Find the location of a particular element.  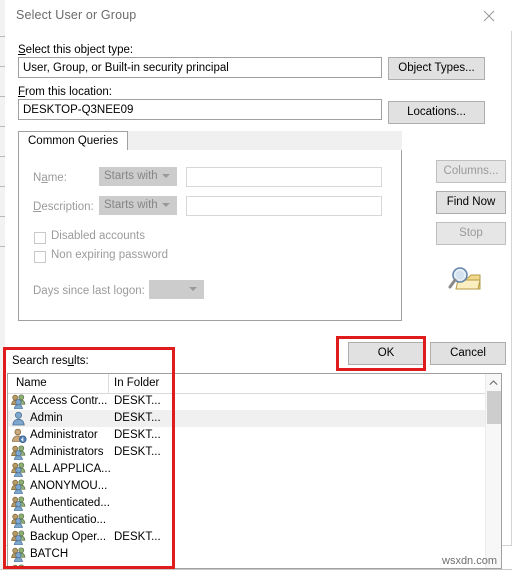

close-icon is located at coordinates (489, 15).